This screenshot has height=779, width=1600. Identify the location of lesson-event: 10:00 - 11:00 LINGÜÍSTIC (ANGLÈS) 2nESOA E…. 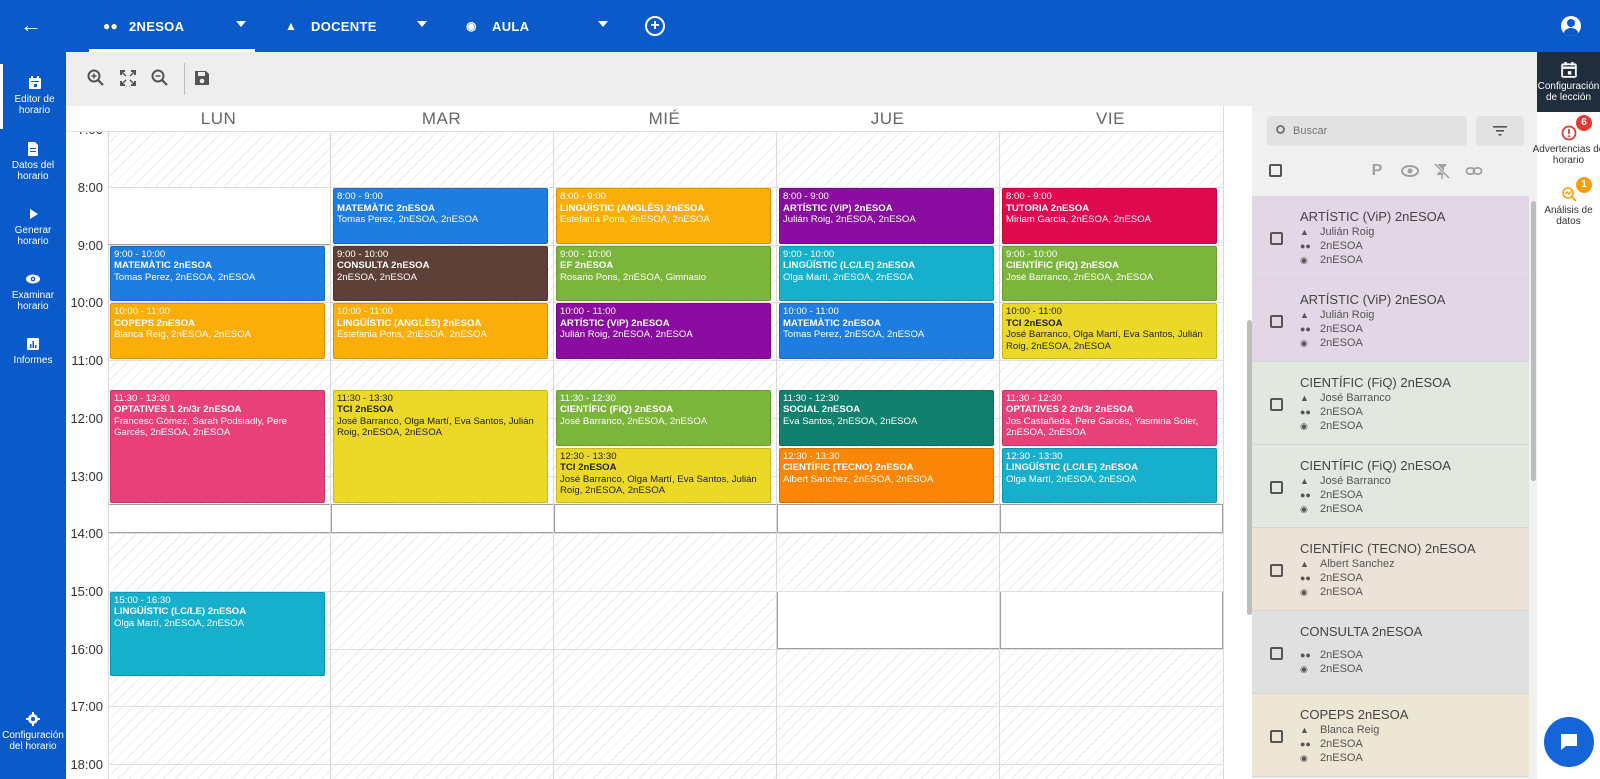
(440, 331).